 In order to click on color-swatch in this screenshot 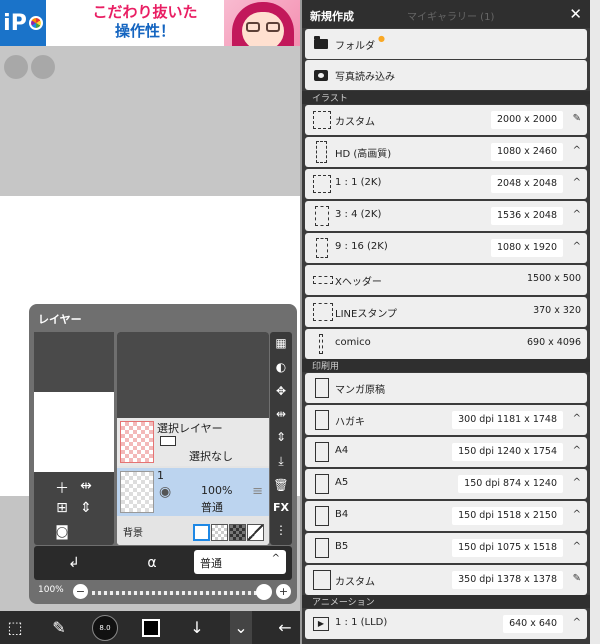, I will do `click(151, 627)`.